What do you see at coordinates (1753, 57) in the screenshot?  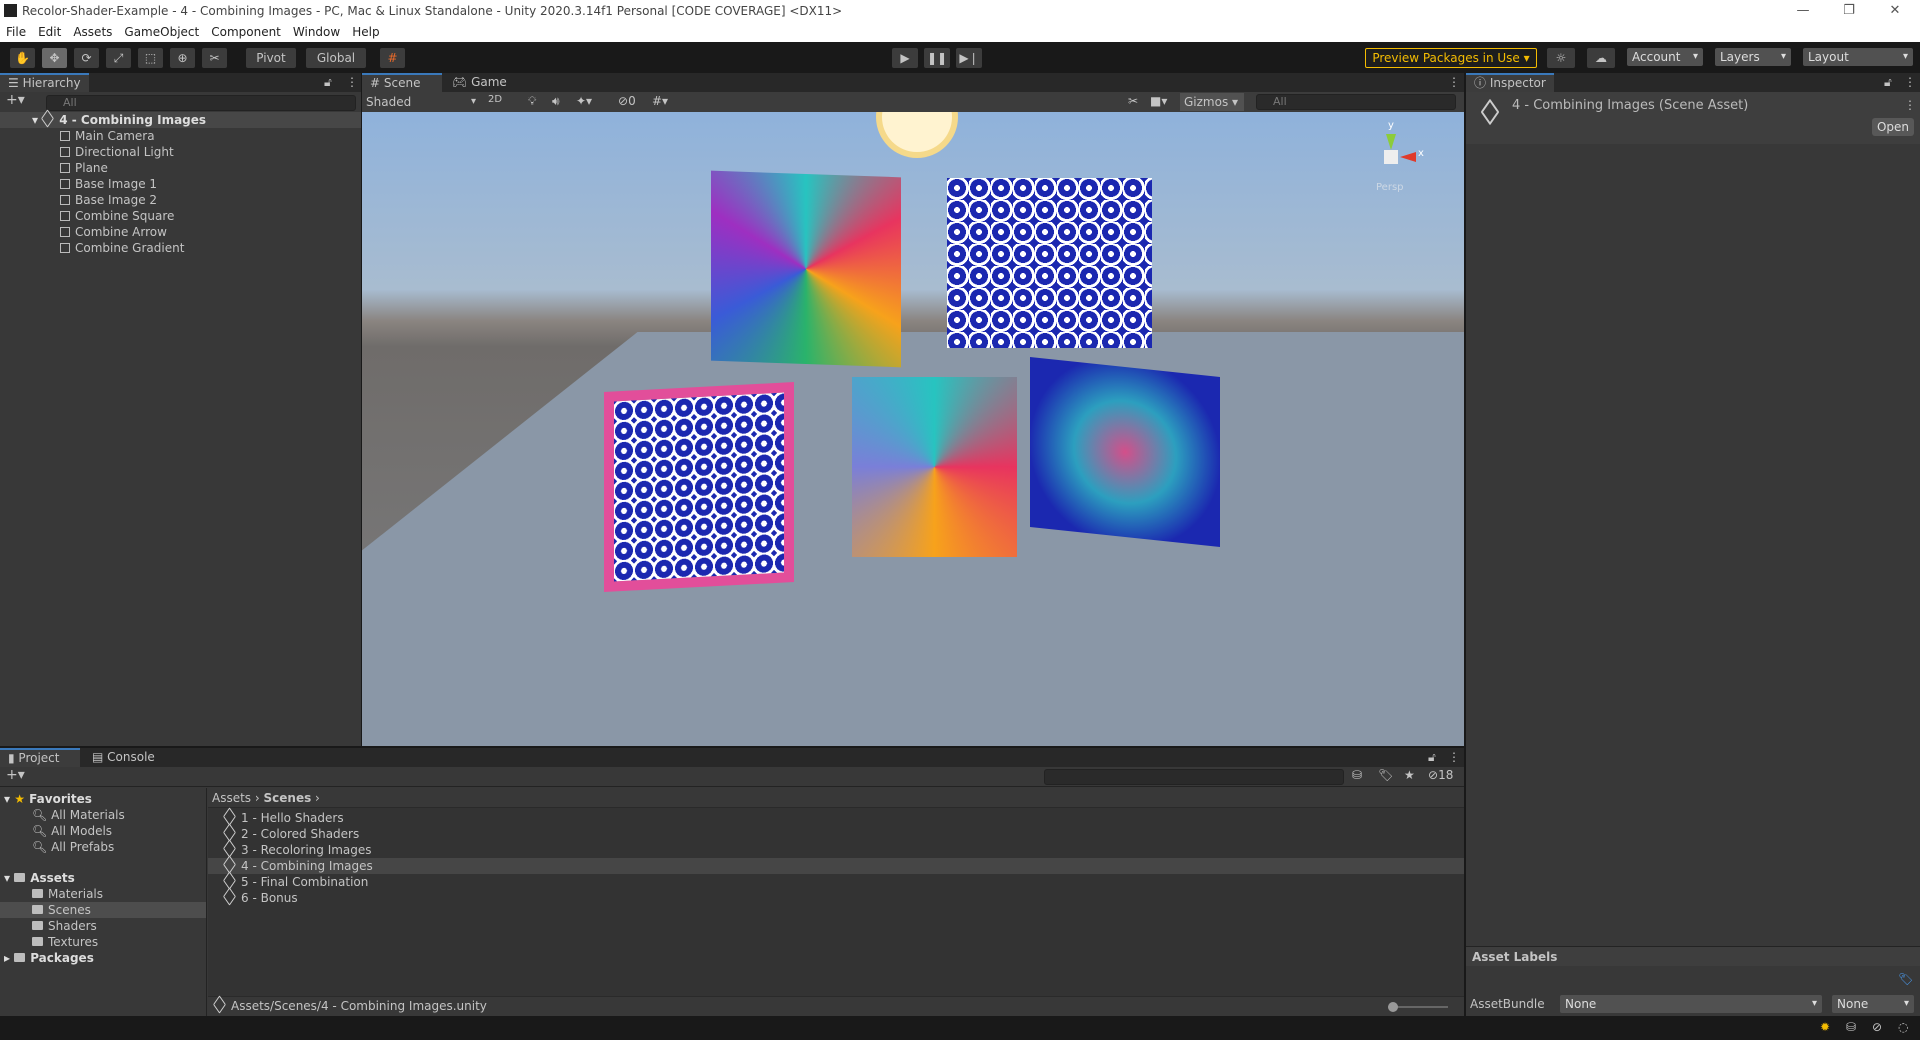 I see `layers-dropdown: Layers` at bounding box center [1753, 57].